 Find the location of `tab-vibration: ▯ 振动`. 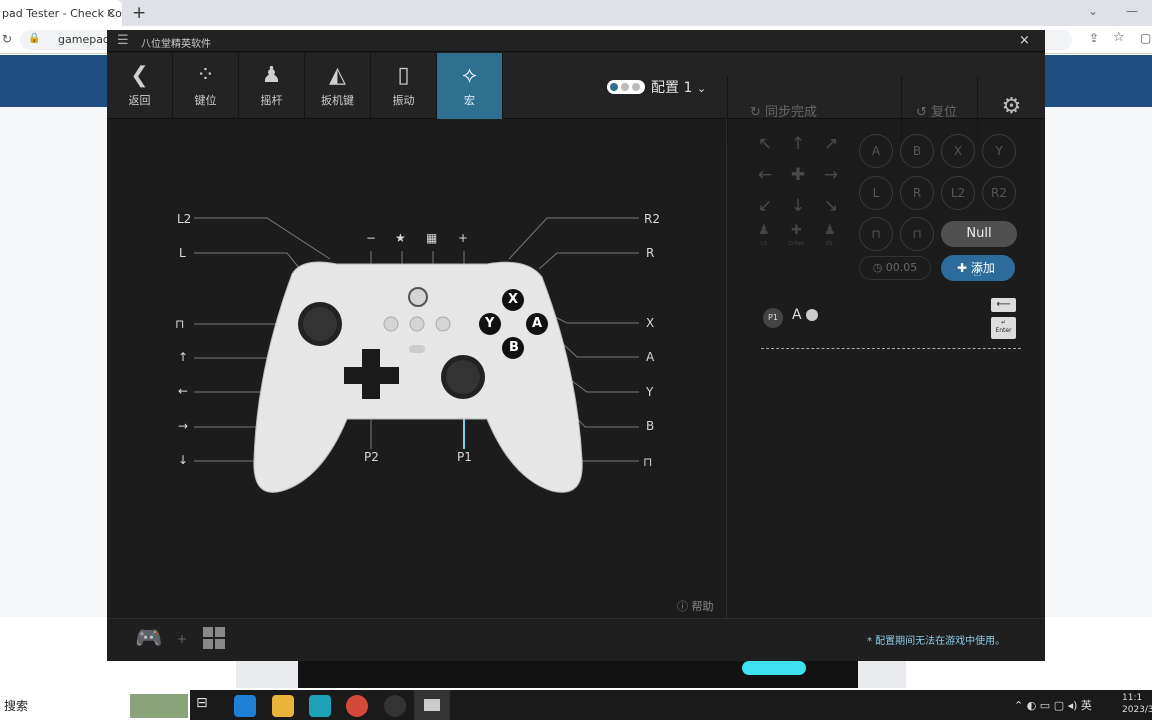

tab-vibration: ▯ 振动 is located at coordinates (404, 86).